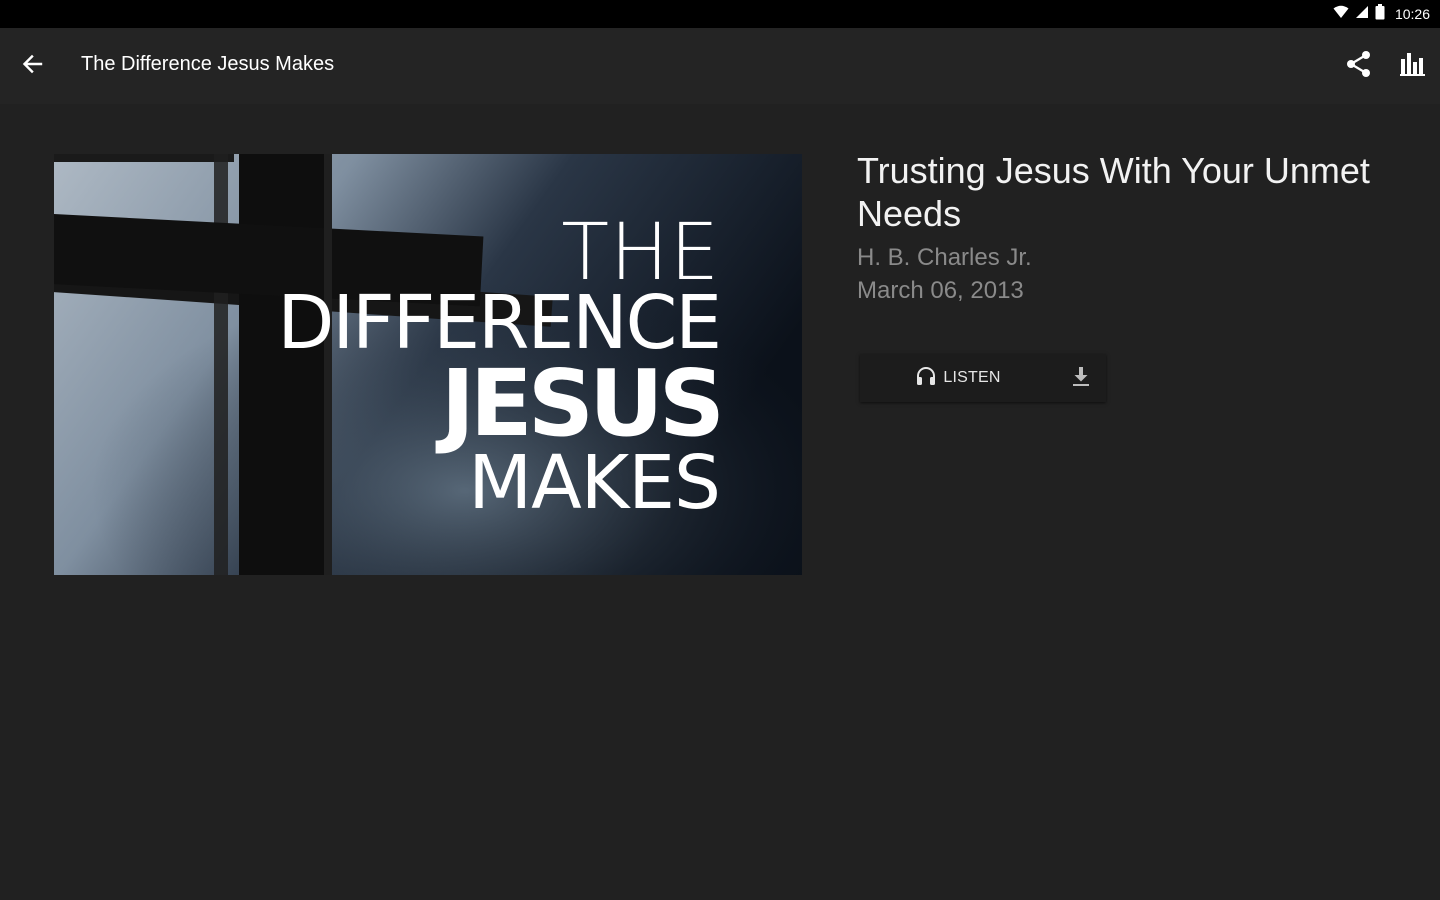 This screenshot has width=1440, height=900. What do you see at coordinates (499, 323) in the screenshot?
I see `artwork-line-2: DIFFERENCE` at bounding box center [499, 323].